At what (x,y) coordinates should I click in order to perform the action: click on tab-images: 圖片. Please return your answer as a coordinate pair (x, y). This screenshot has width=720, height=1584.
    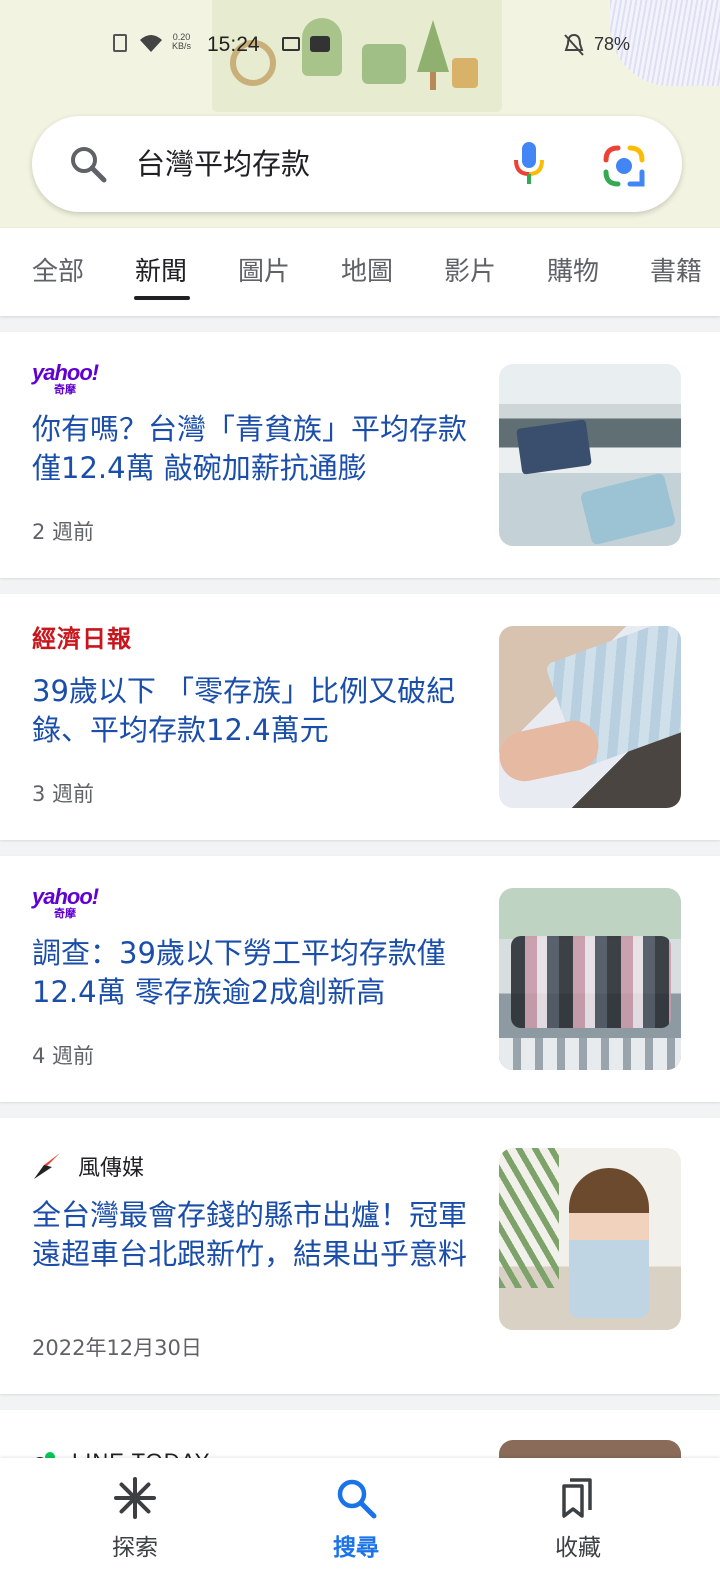
    Looking at the image, I should click on (264, 272).